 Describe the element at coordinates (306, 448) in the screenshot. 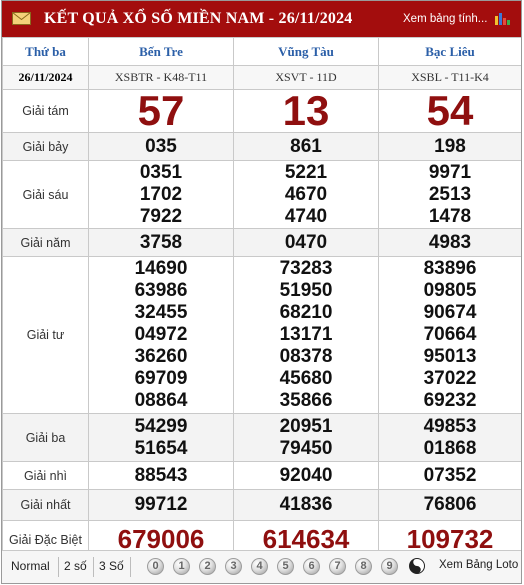

I see `winning-number: 79450` at that location.